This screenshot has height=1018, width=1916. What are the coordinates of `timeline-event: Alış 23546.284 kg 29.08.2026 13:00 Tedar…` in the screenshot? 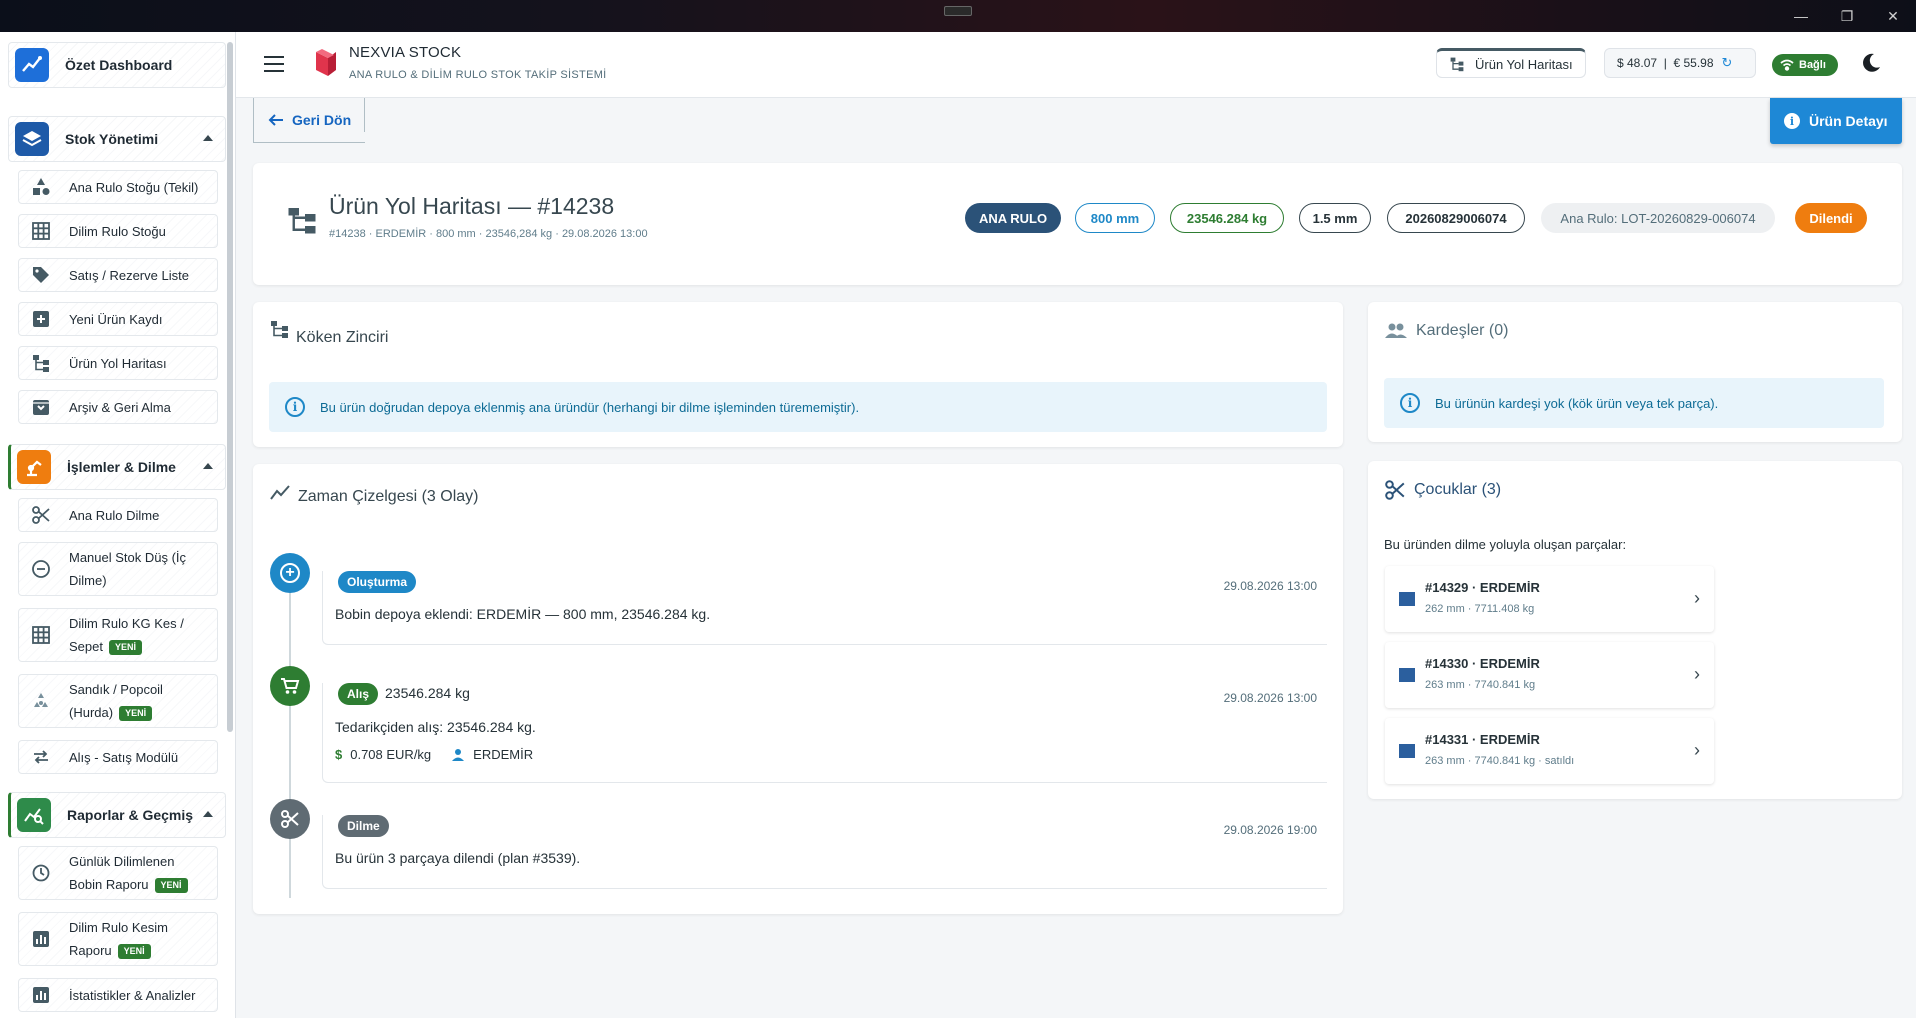 It's located at (824, 733).